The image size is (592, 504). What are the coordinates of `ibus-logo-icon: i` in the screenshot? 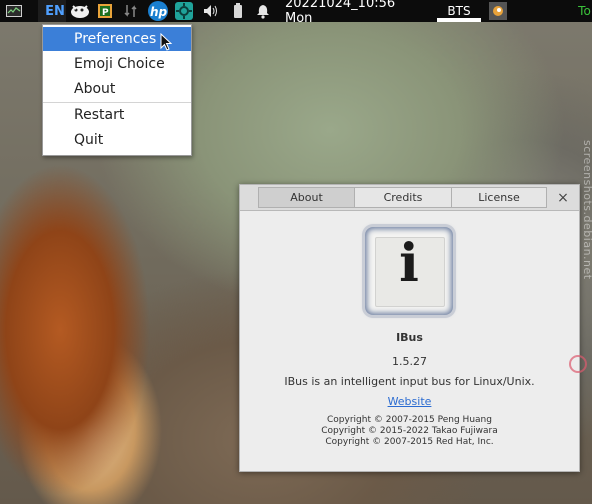 It's located at (409, 271).